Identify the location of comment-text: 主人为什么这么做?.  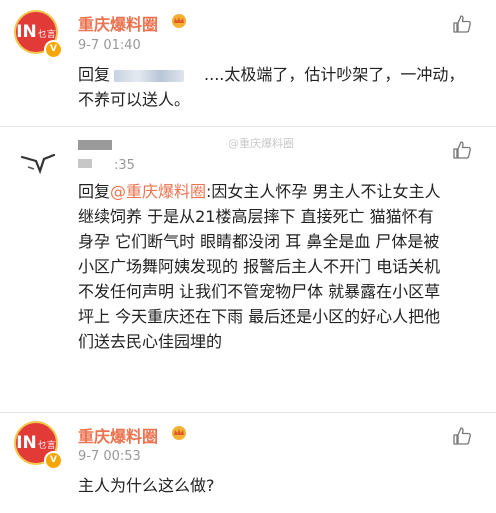
(146, 485).